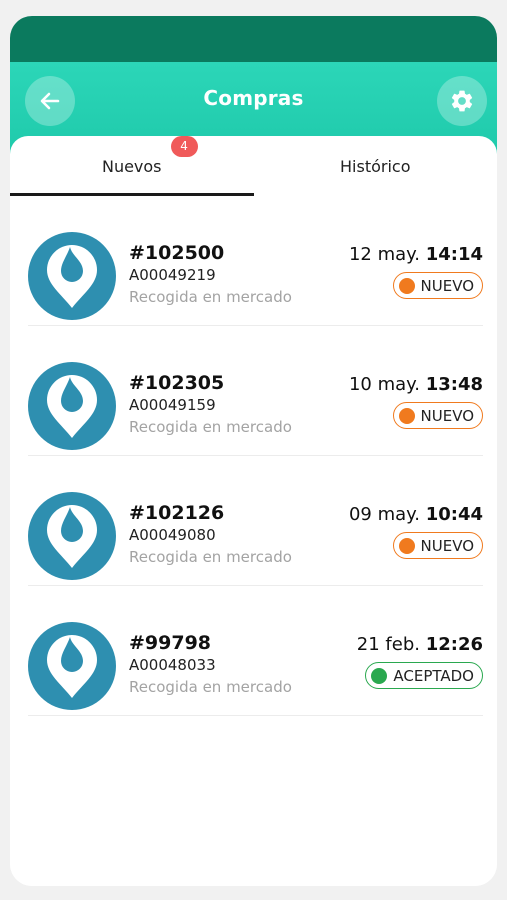  I want to click on order-date-time: 10:44, so click(454, 514).